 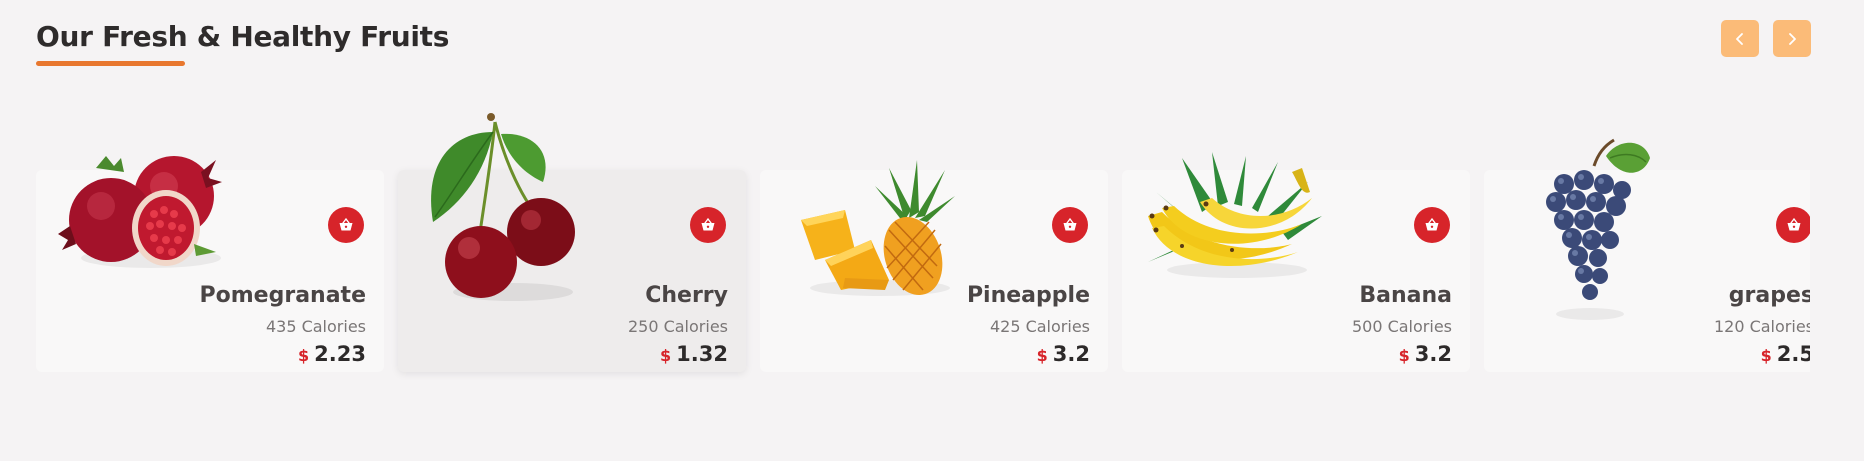 What do you see at coordinates (140, 212) in the screenshot?
I see `pomegranate-image` at bounding box center [140, 212].